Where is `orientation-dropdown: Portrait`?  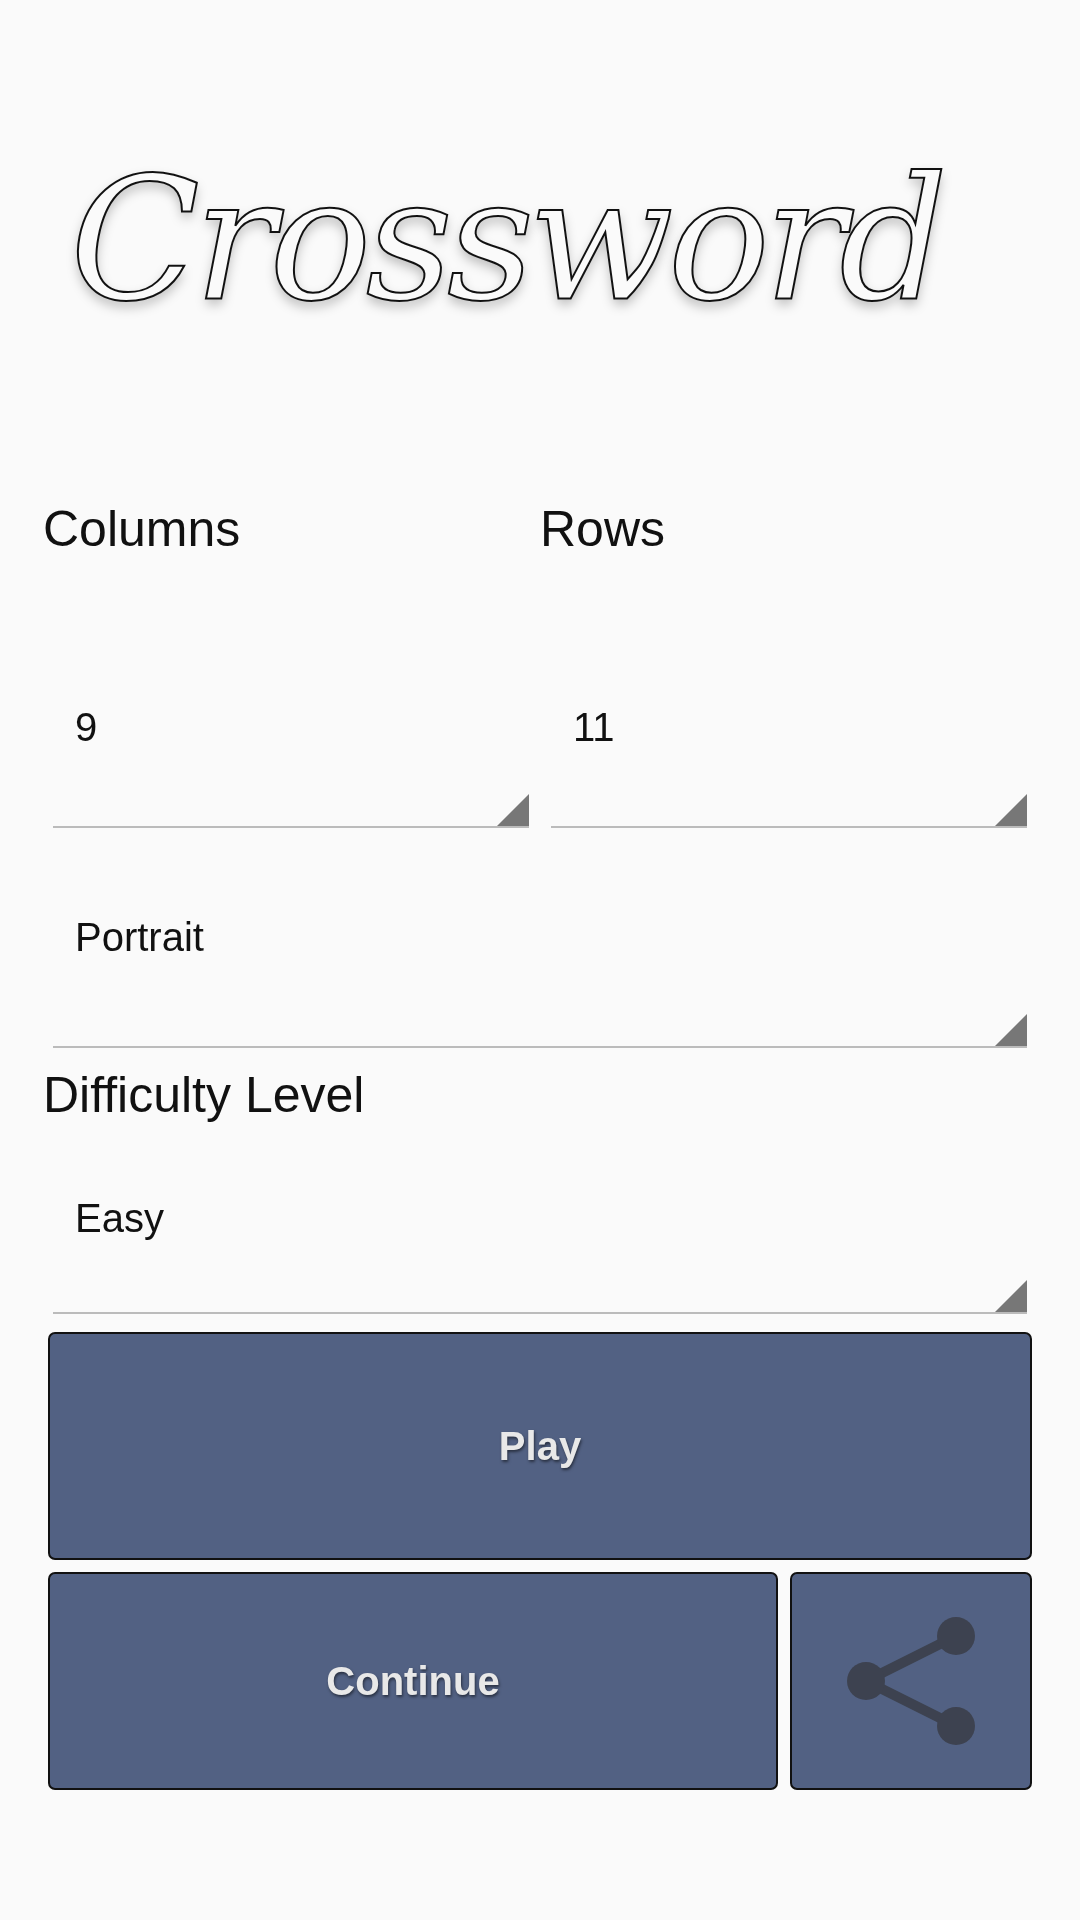 orientation-dropdown: Portrait is located at coordinates (540, 938).